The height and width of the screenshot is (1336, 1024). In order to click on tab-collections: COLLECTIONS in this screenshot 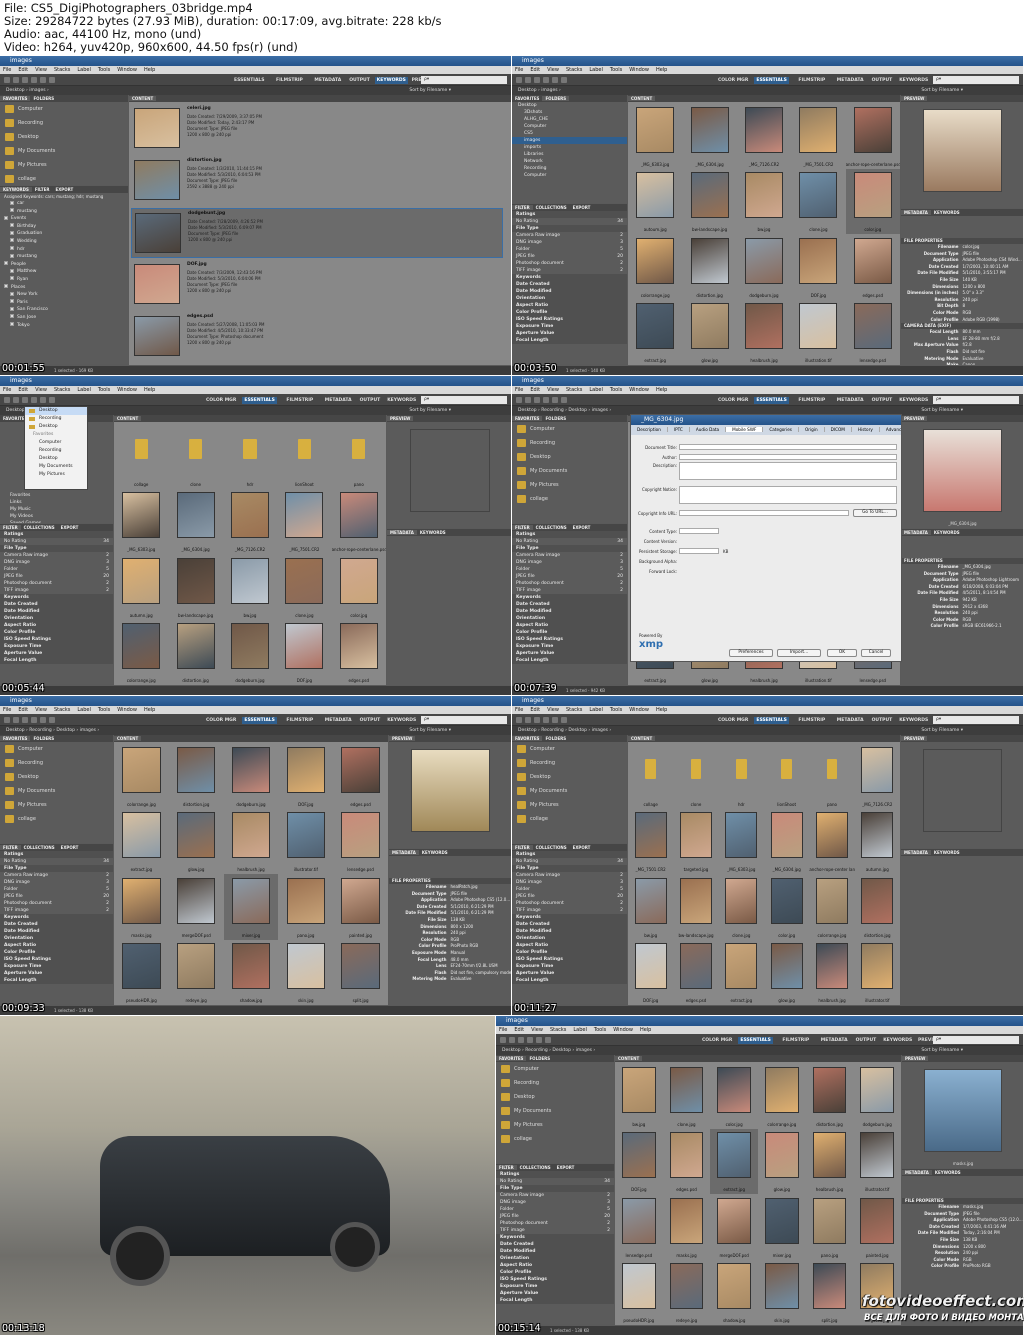, I will do `click(39, 527)`.